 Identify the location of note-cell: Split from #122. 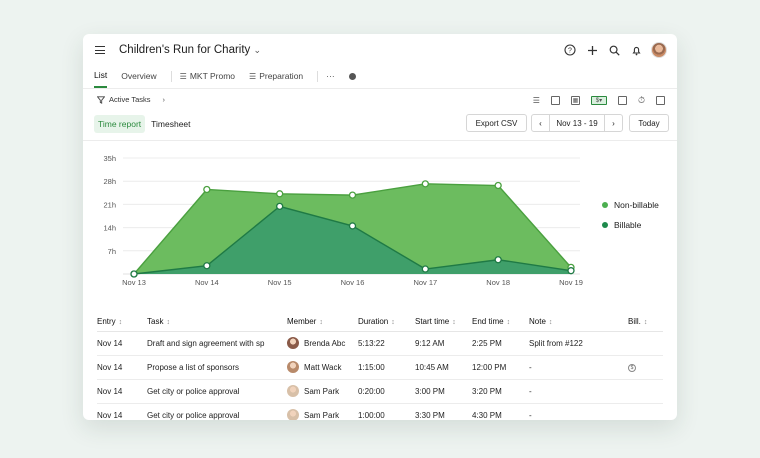
(578, 343).